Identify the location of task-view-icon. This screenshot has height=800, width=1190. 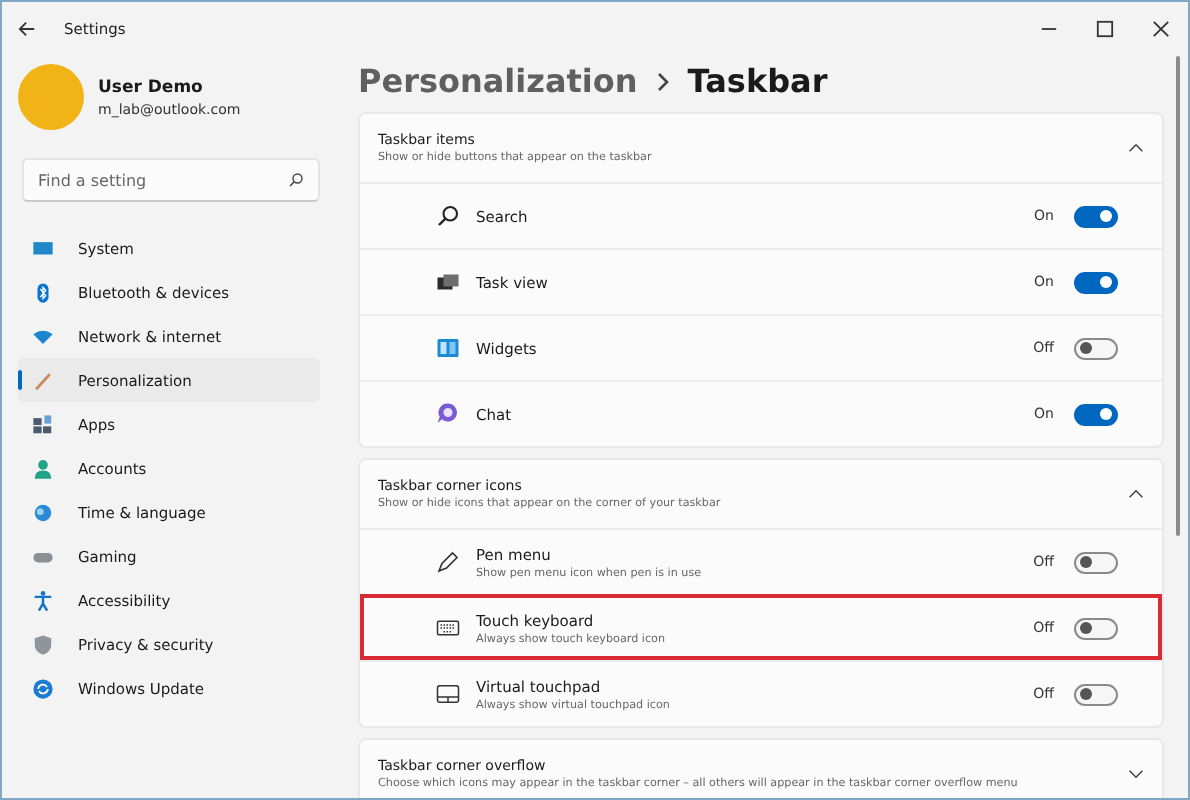
(448, 282).